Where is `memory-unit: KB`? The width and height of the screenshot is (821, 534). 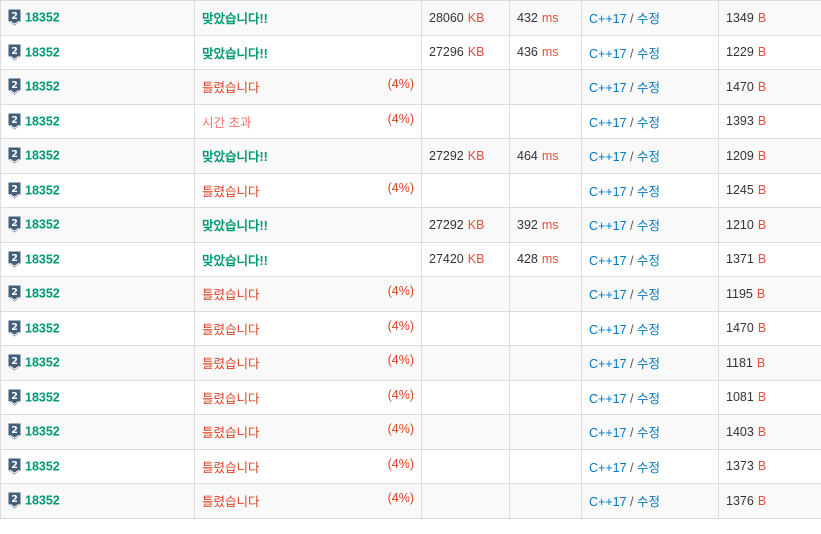
memory-unit: KB is located at coordinates (476, 224).